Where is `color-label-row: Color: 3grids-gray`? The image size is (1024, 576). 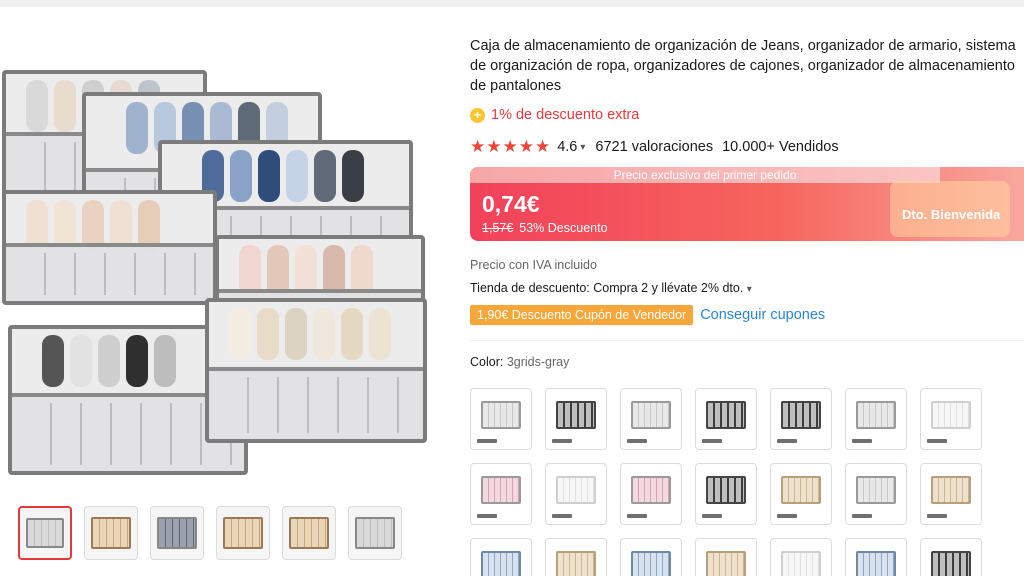
color-label-row: Color: 3grids-gray is located at coordinates (747, 362).